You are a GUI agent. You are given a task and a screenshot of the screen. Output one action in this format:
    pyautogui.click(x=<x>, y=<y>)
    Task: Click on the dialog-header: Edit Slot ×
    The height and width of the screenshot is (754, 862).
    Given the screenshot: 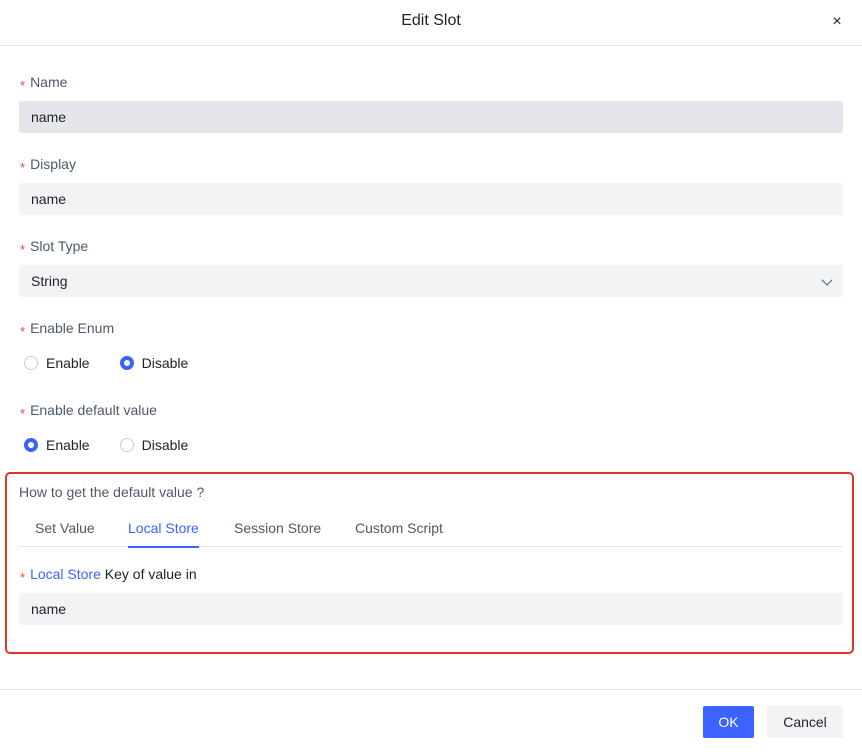 What is the action you would take?
    pyautogui.click(x=431, y=23)
    